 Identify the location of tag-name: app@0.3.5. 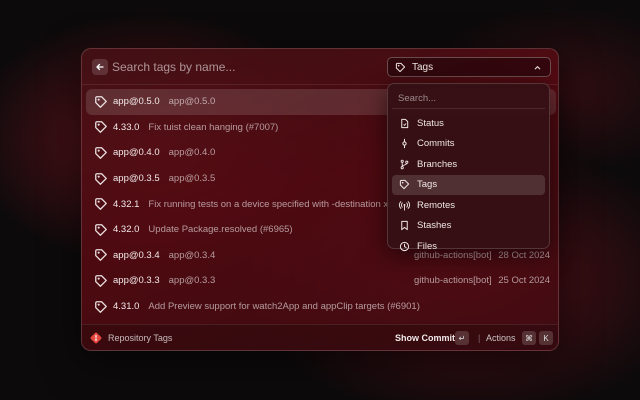
(136, 179).